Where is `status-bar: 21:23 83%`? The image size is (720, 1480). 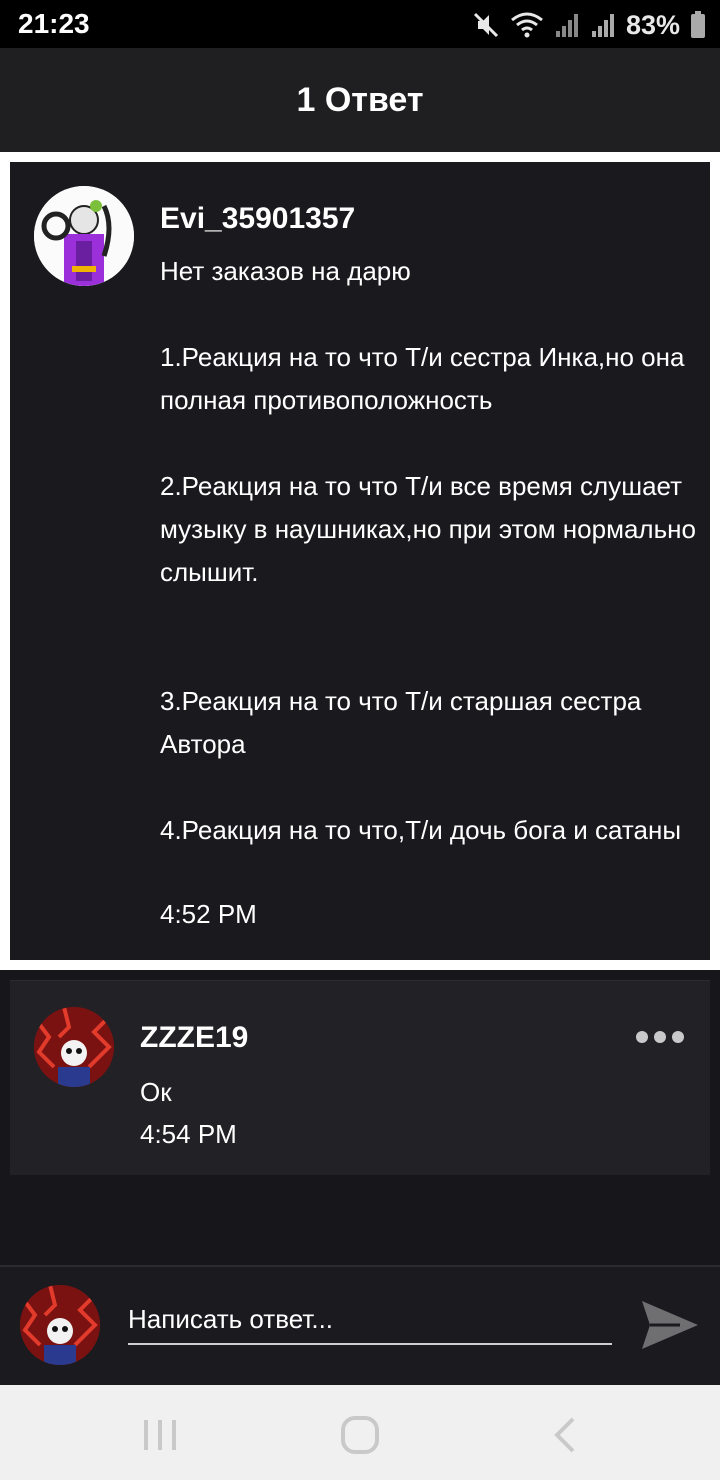 status-bar: 21:23 83% is located at coordinates (360, 24).